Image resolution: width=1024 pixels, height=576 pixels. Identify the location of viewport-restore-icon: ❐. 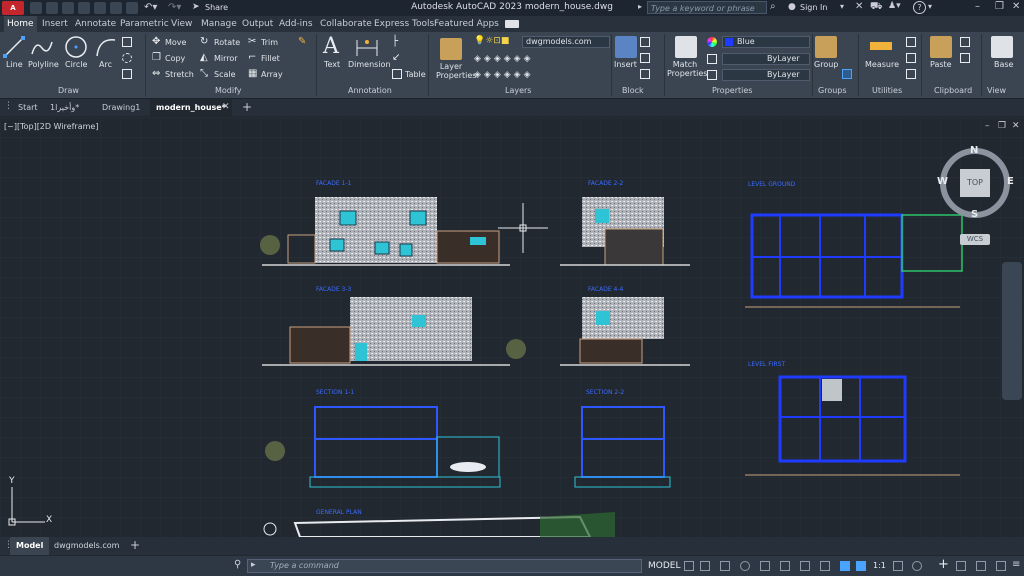
(1002, 126).